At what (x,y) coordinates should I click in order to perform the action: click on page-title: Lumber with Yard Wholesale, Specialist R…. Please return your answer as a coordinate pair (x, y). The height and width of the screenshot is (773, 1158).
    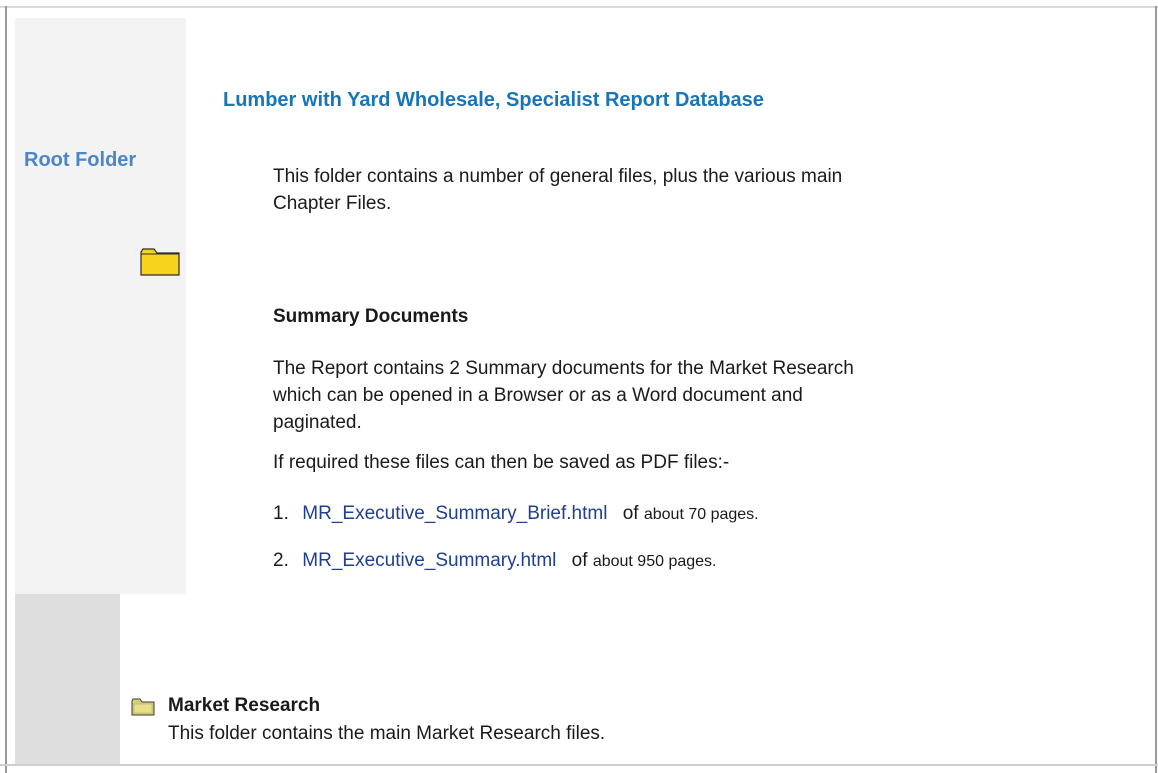
    Looking at the image, I should click on (493, 100).